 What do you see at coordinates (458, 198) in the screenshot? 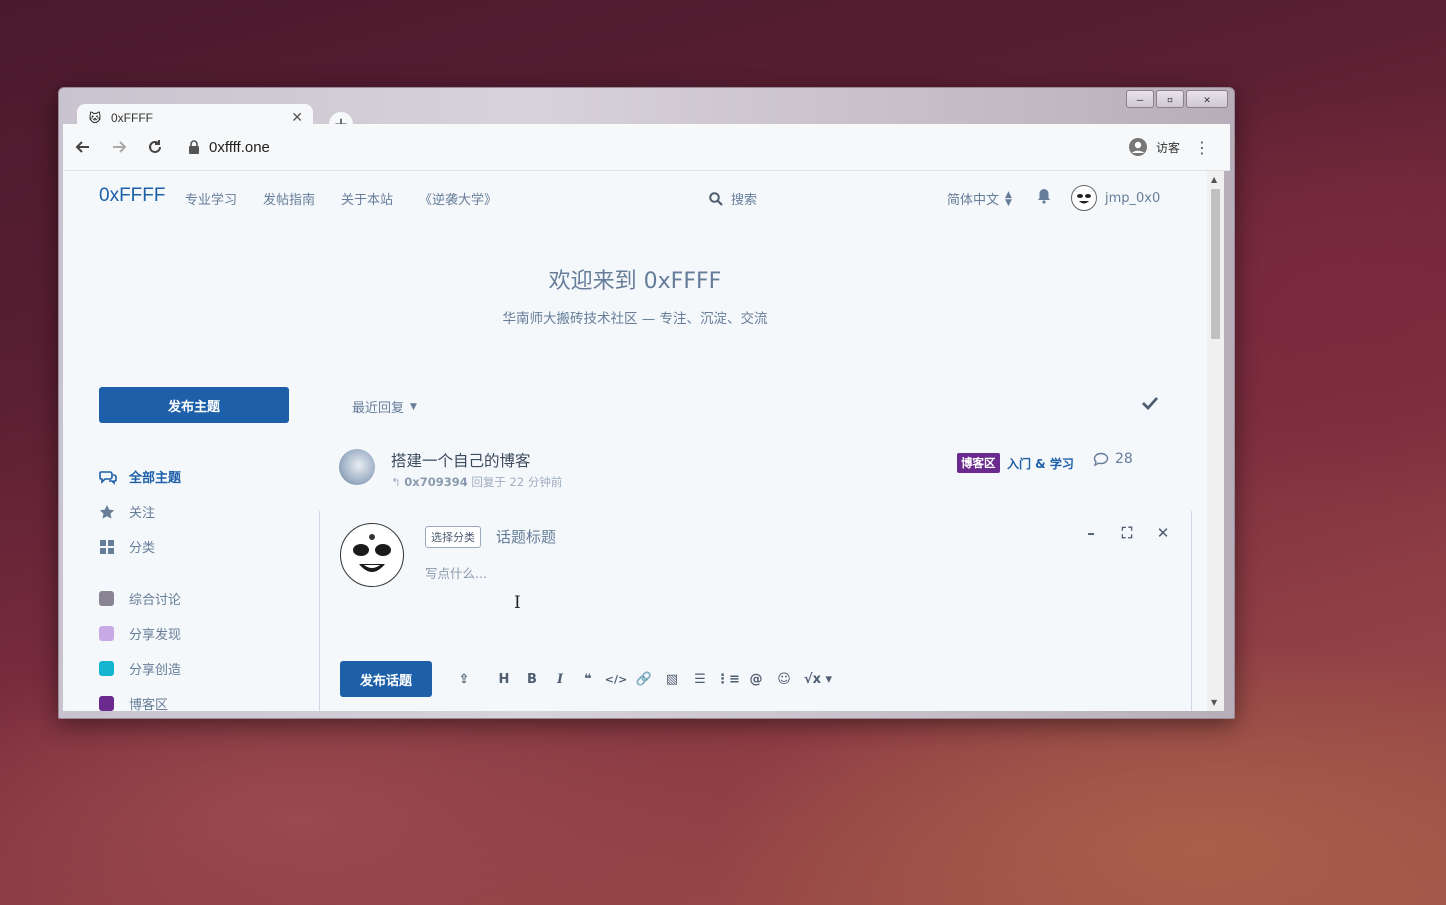
I see `nav-link-book: 《逆袭大学》` at bounding box center [458, 198].